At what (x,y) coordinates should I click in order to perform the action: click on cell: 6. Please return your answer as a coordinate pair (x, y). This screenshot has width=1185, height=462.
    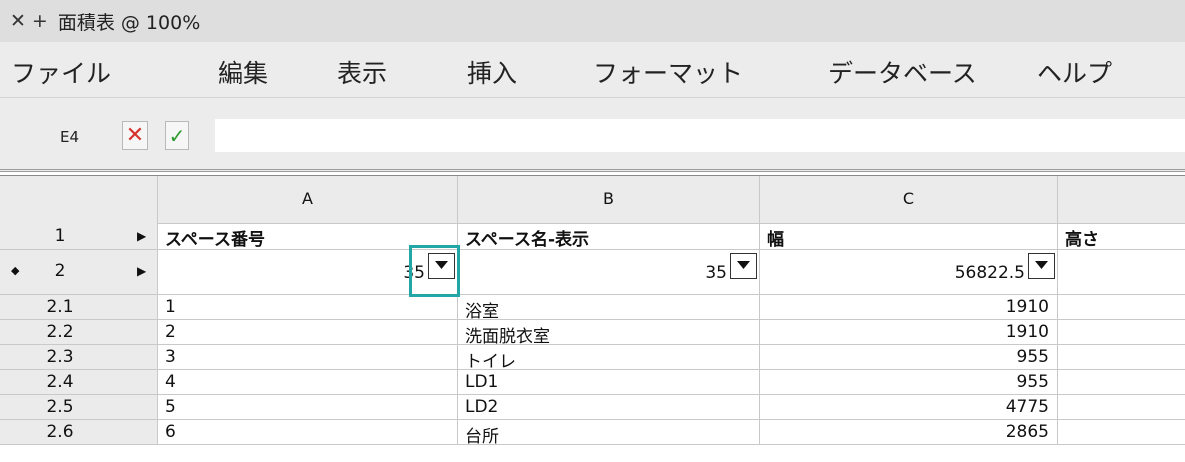
    Looking at the image, I should click on (308, 432).